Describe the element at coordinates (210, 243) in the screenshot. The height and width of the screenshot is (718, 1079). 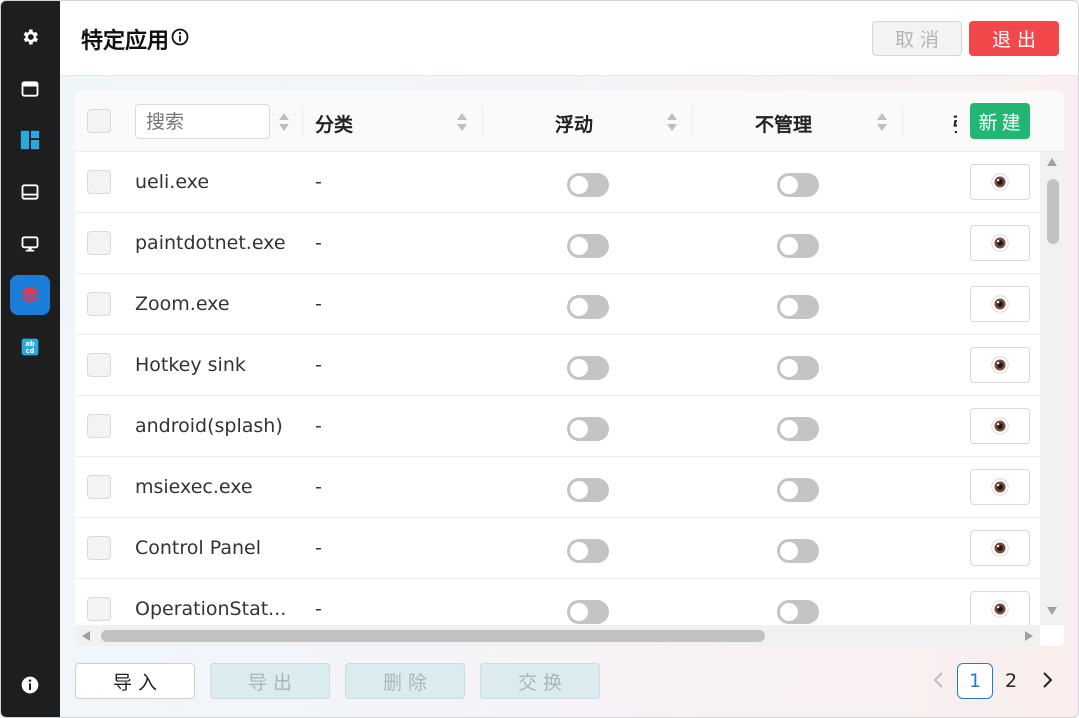
I see `app-name: paintdotnet.exe` at that location.